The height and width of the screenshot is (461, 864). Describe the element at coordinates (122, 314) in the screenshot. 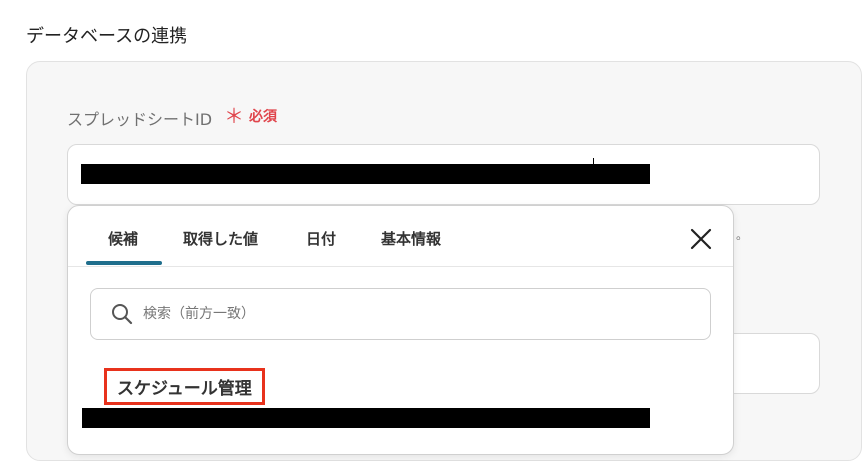

I see `search-icon` at that location.